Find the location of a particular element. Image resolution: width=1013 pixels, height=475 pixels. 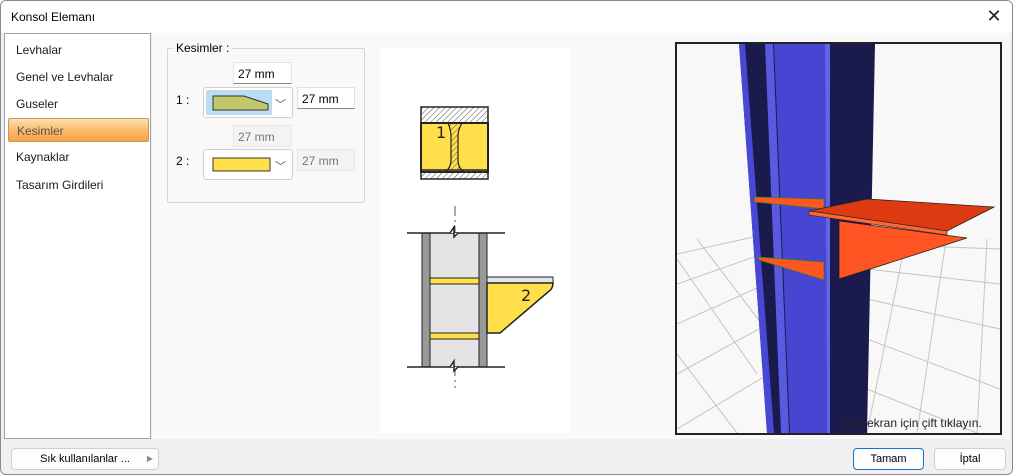

favorites-button: Sık kullanılanlar ... ▶ is located at coordinates (85, 459).